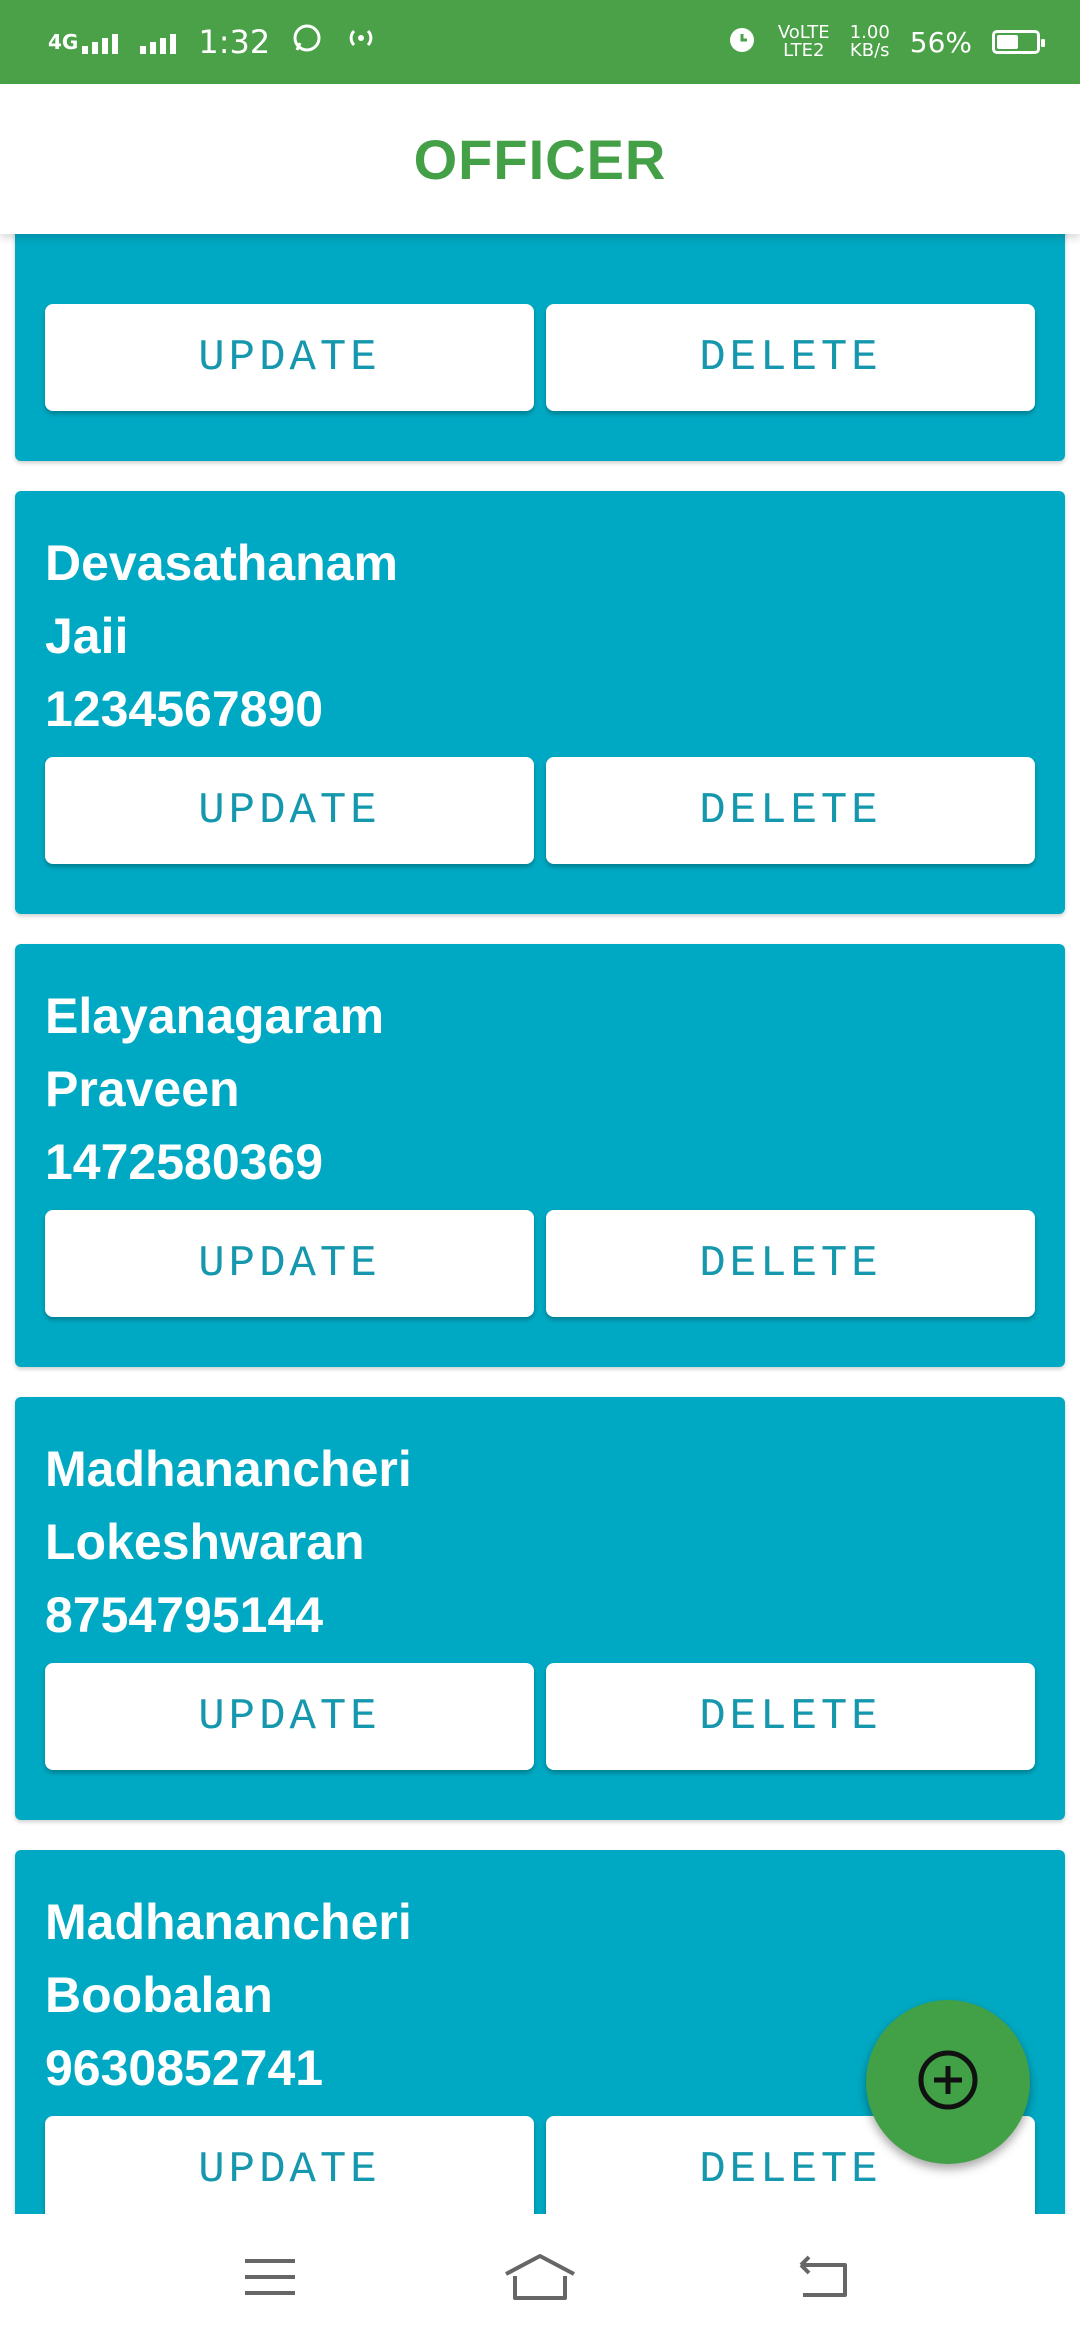  I want to click on menu-icon, so click(270, 2279).